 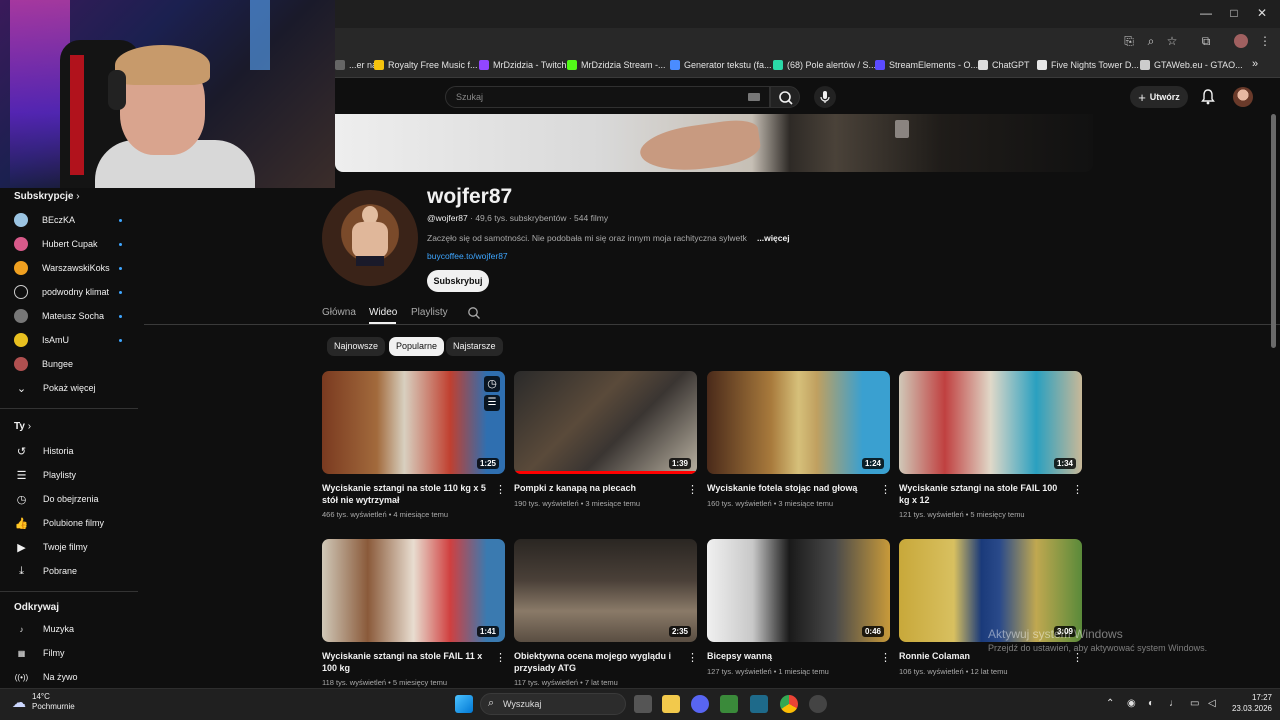 What do you see at coordinates (76, 571) in the screenshot?
I see `sidebar-item-download: ⤓ Pobrane` at bounding box center [76, 571].